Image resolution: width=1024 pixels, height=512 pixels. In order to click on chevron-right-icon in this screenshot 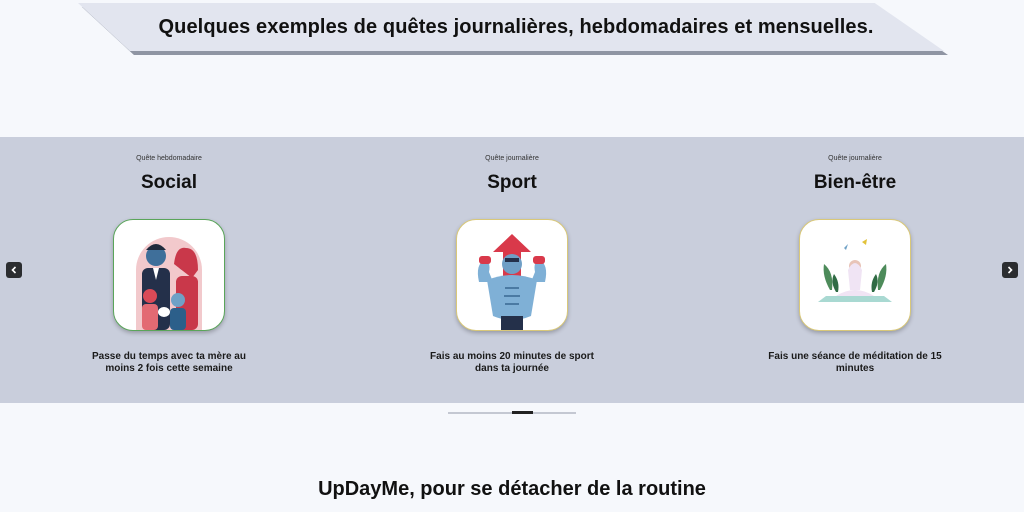, I will do `click(1010, 270)`.